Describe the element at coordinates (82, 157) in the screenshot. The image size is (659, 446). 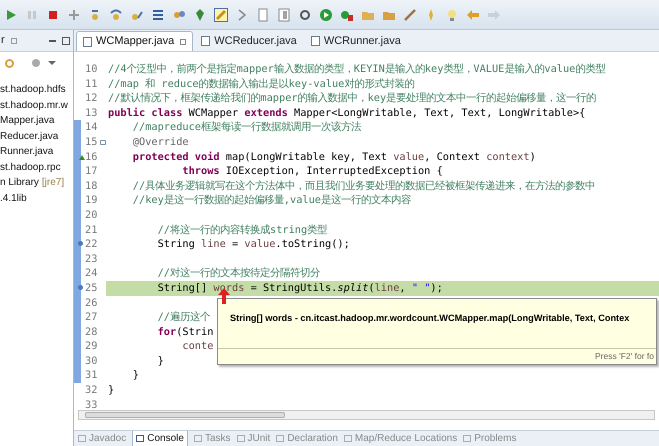
I see `override-triangle-icon` at that location.